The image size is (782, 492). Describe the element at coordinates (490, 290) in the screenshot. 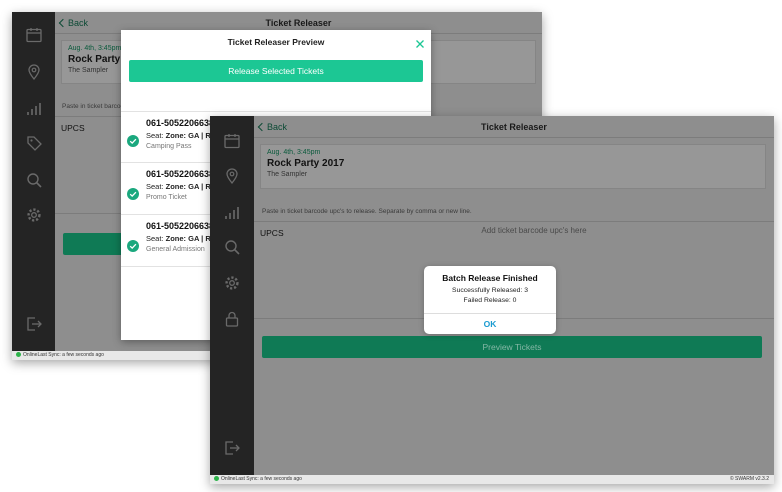

I see `success-count: Successfully Released: 3` at that location.